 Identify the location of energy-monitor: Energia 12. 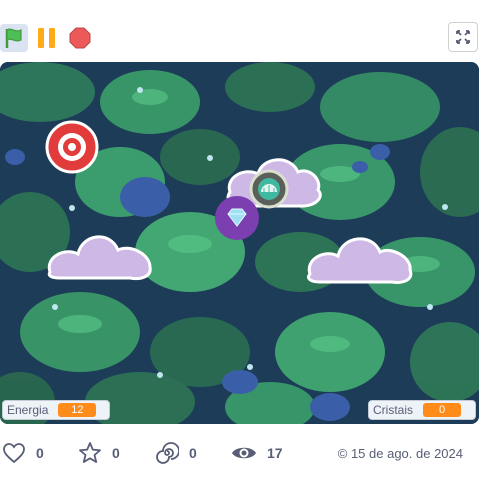
(56, 410).